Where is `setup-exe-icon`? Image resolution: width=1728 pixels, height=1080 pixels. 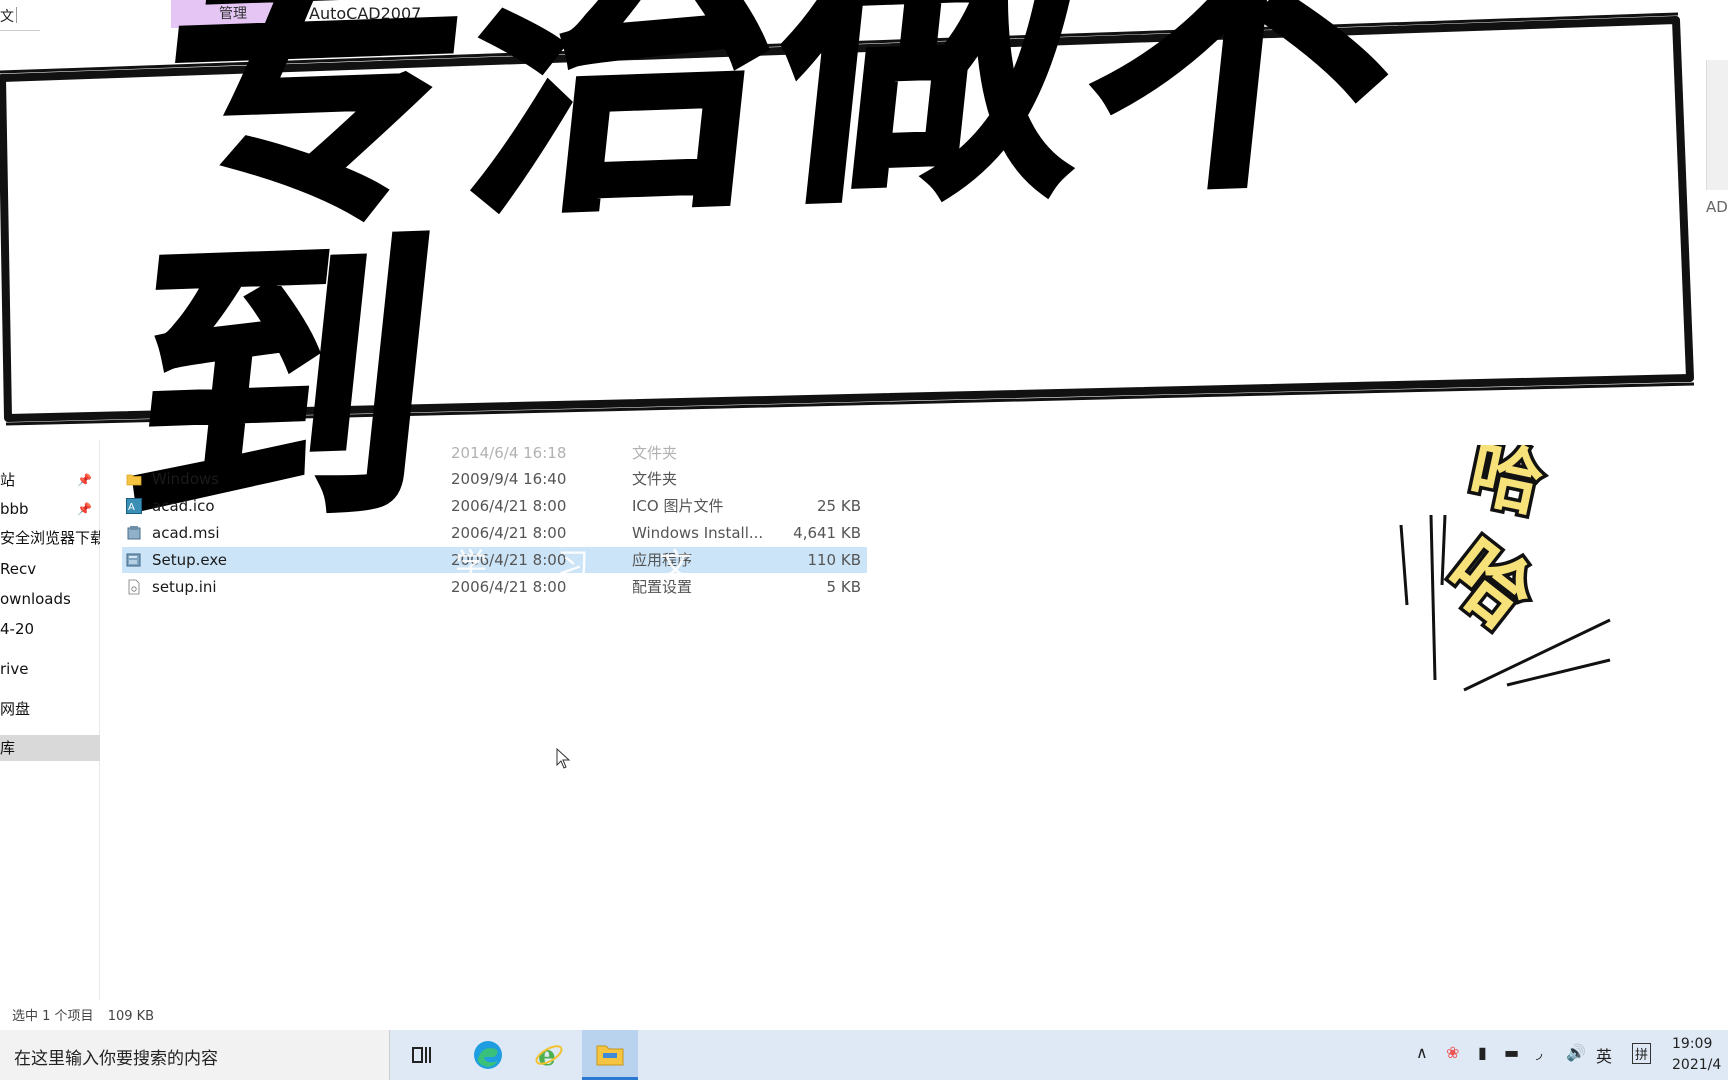
setup-exe-icon is located at coordinates (133, 560).